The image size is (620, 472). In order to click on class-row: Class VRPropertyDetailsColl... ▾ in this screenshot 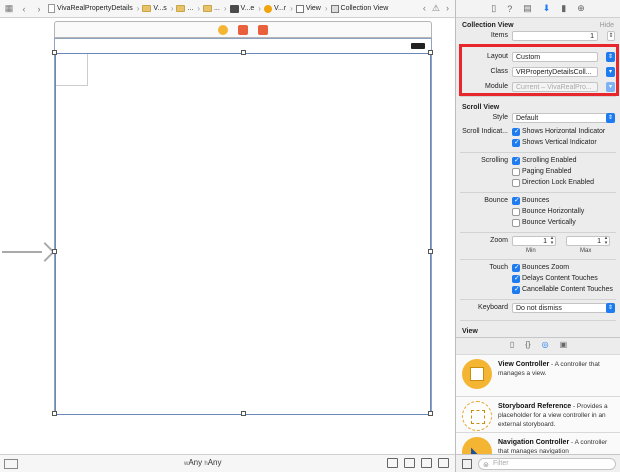, I will do `click(538, 72)`.